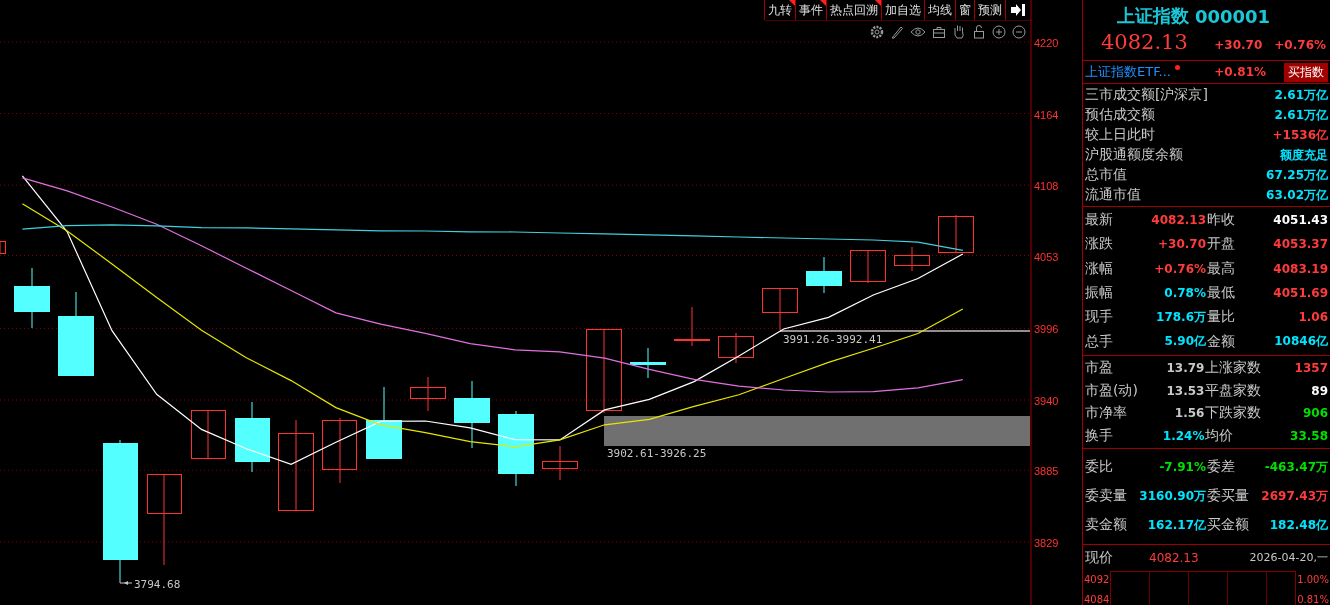  I want to click on quote-field-label: 平盘家数, so click(1233, 390).